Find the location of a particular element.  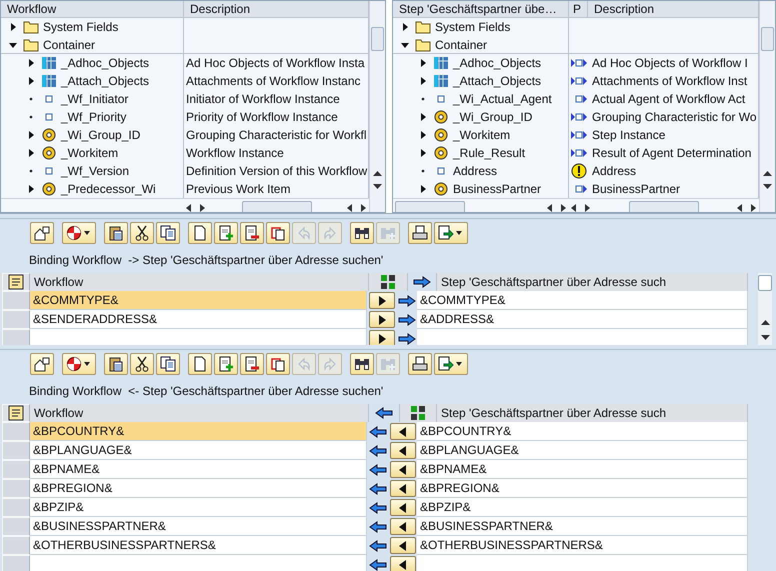

grid-icon is located at coordinates (418, 413).